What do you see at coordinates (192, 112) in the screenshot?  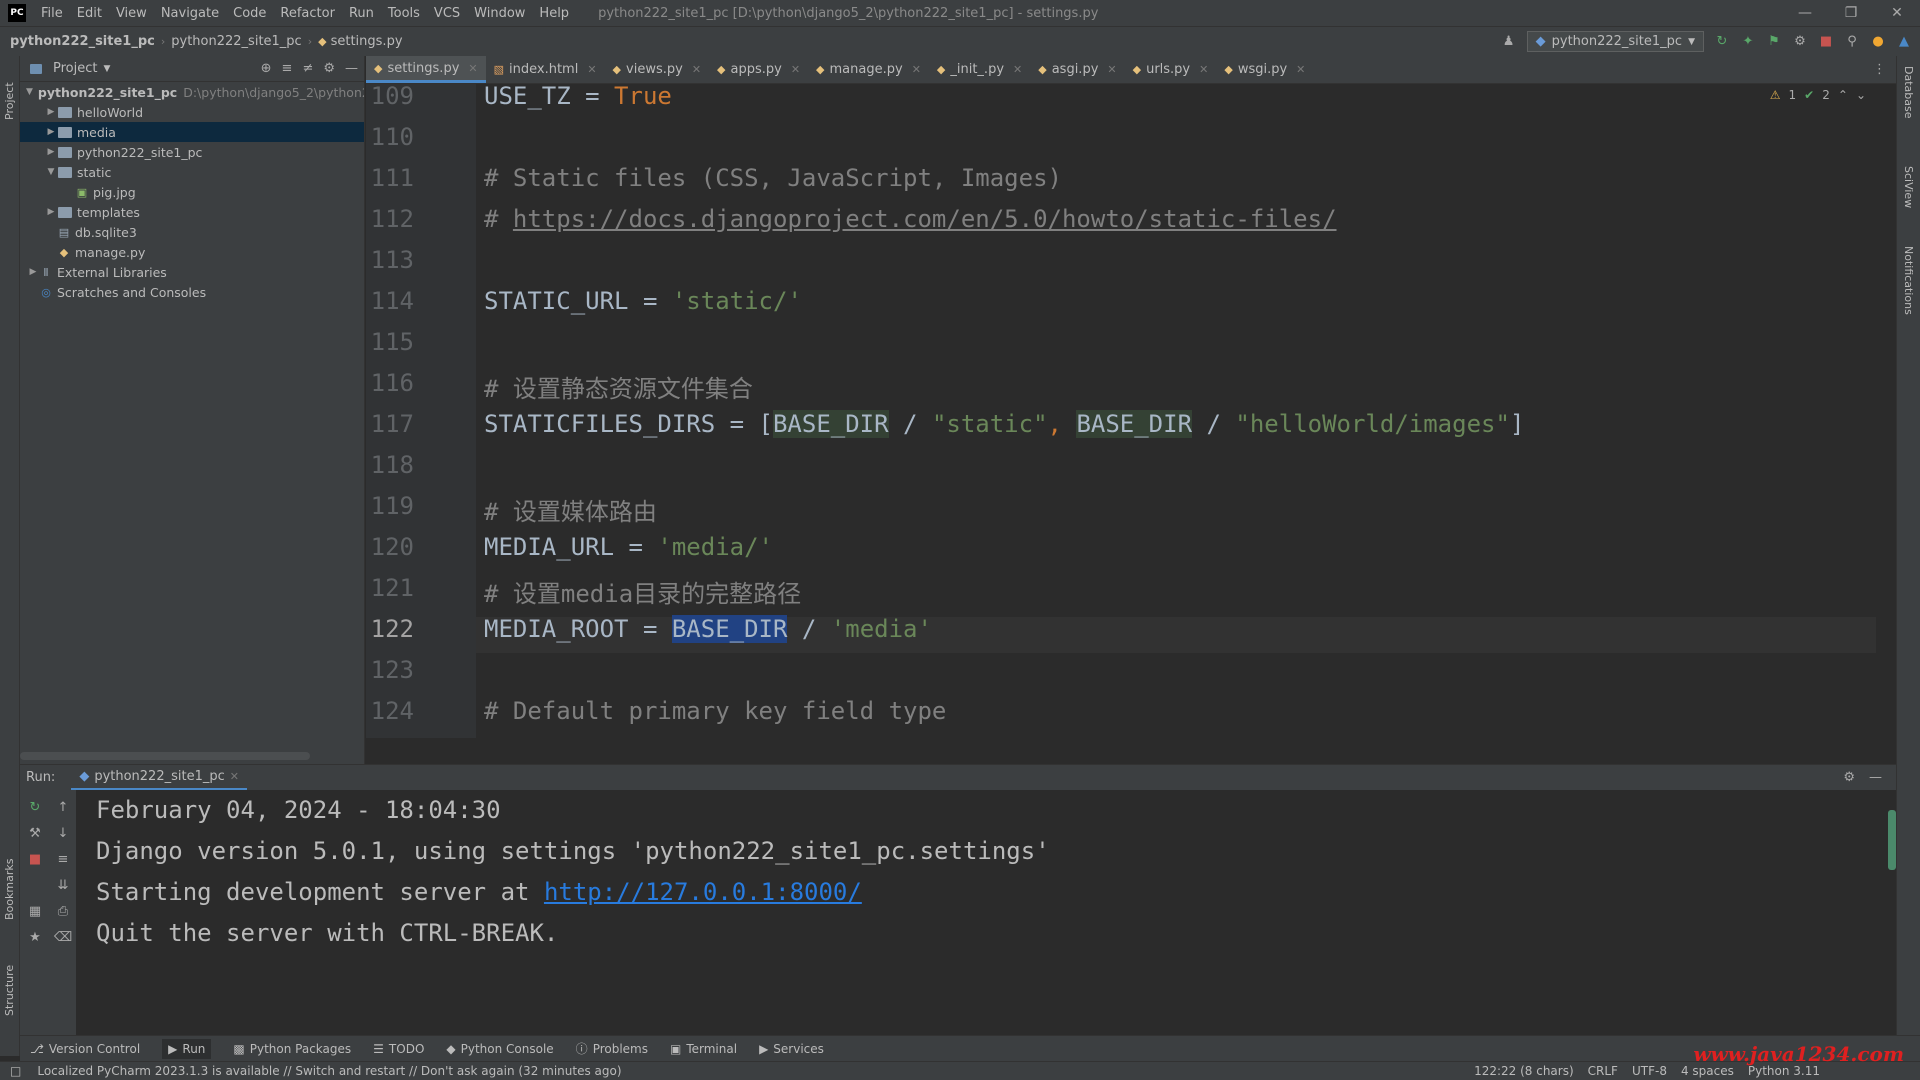 I see `tree-item: ▶ helloWorld` at bounding box center [192, 112].